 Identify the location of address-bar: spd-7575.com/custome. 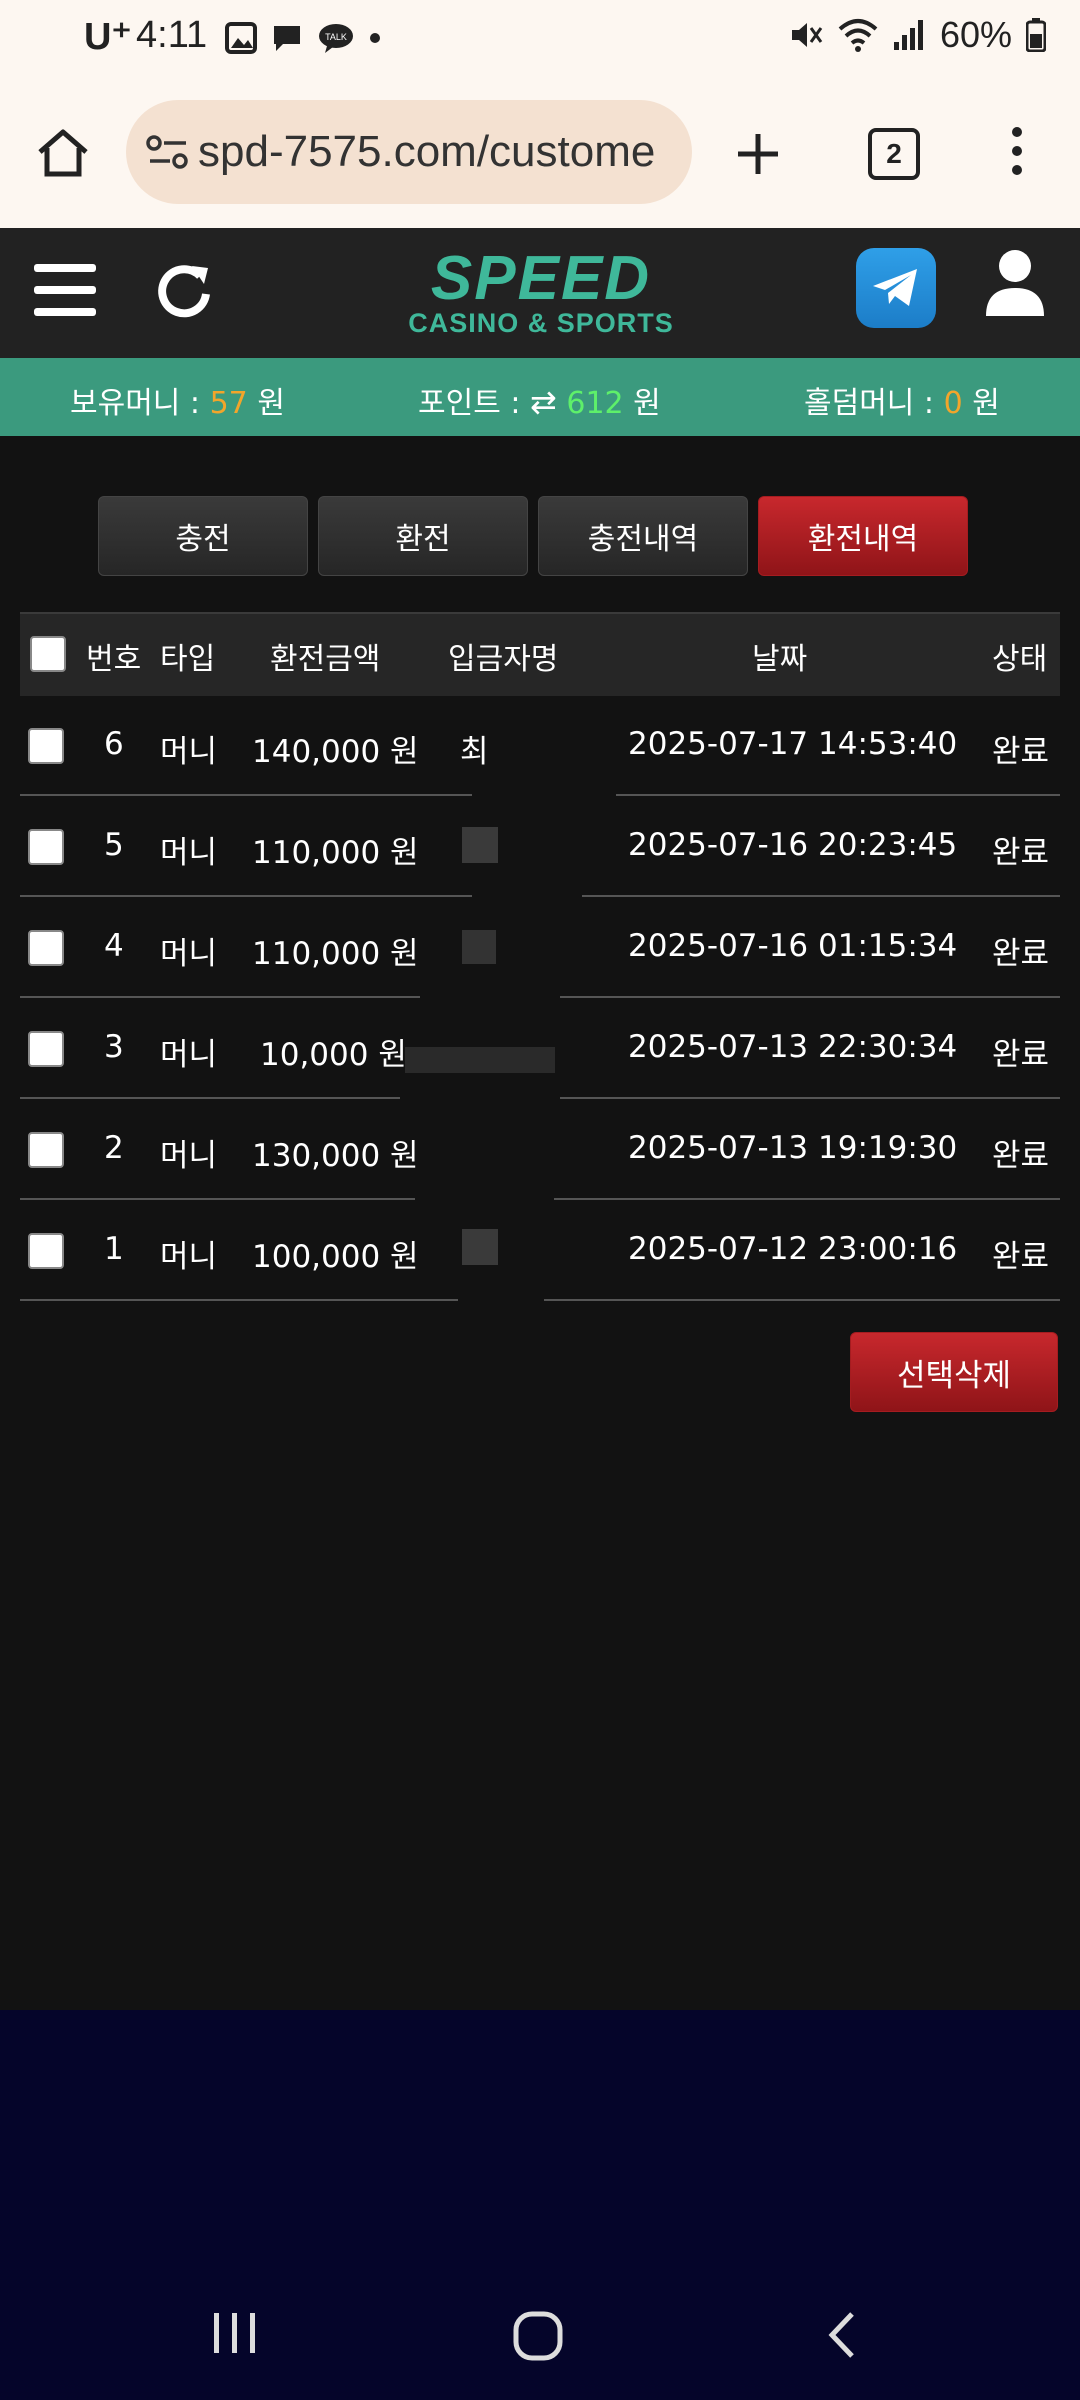
(409, 152).